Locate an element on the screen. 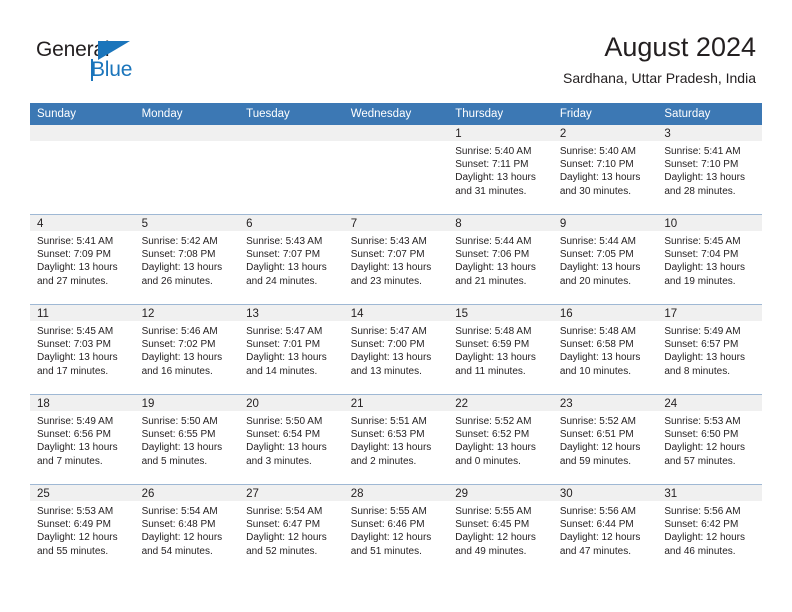  day-sunrise-text: Sunrise: 5:52 AM is located at coordinates (597, 421).